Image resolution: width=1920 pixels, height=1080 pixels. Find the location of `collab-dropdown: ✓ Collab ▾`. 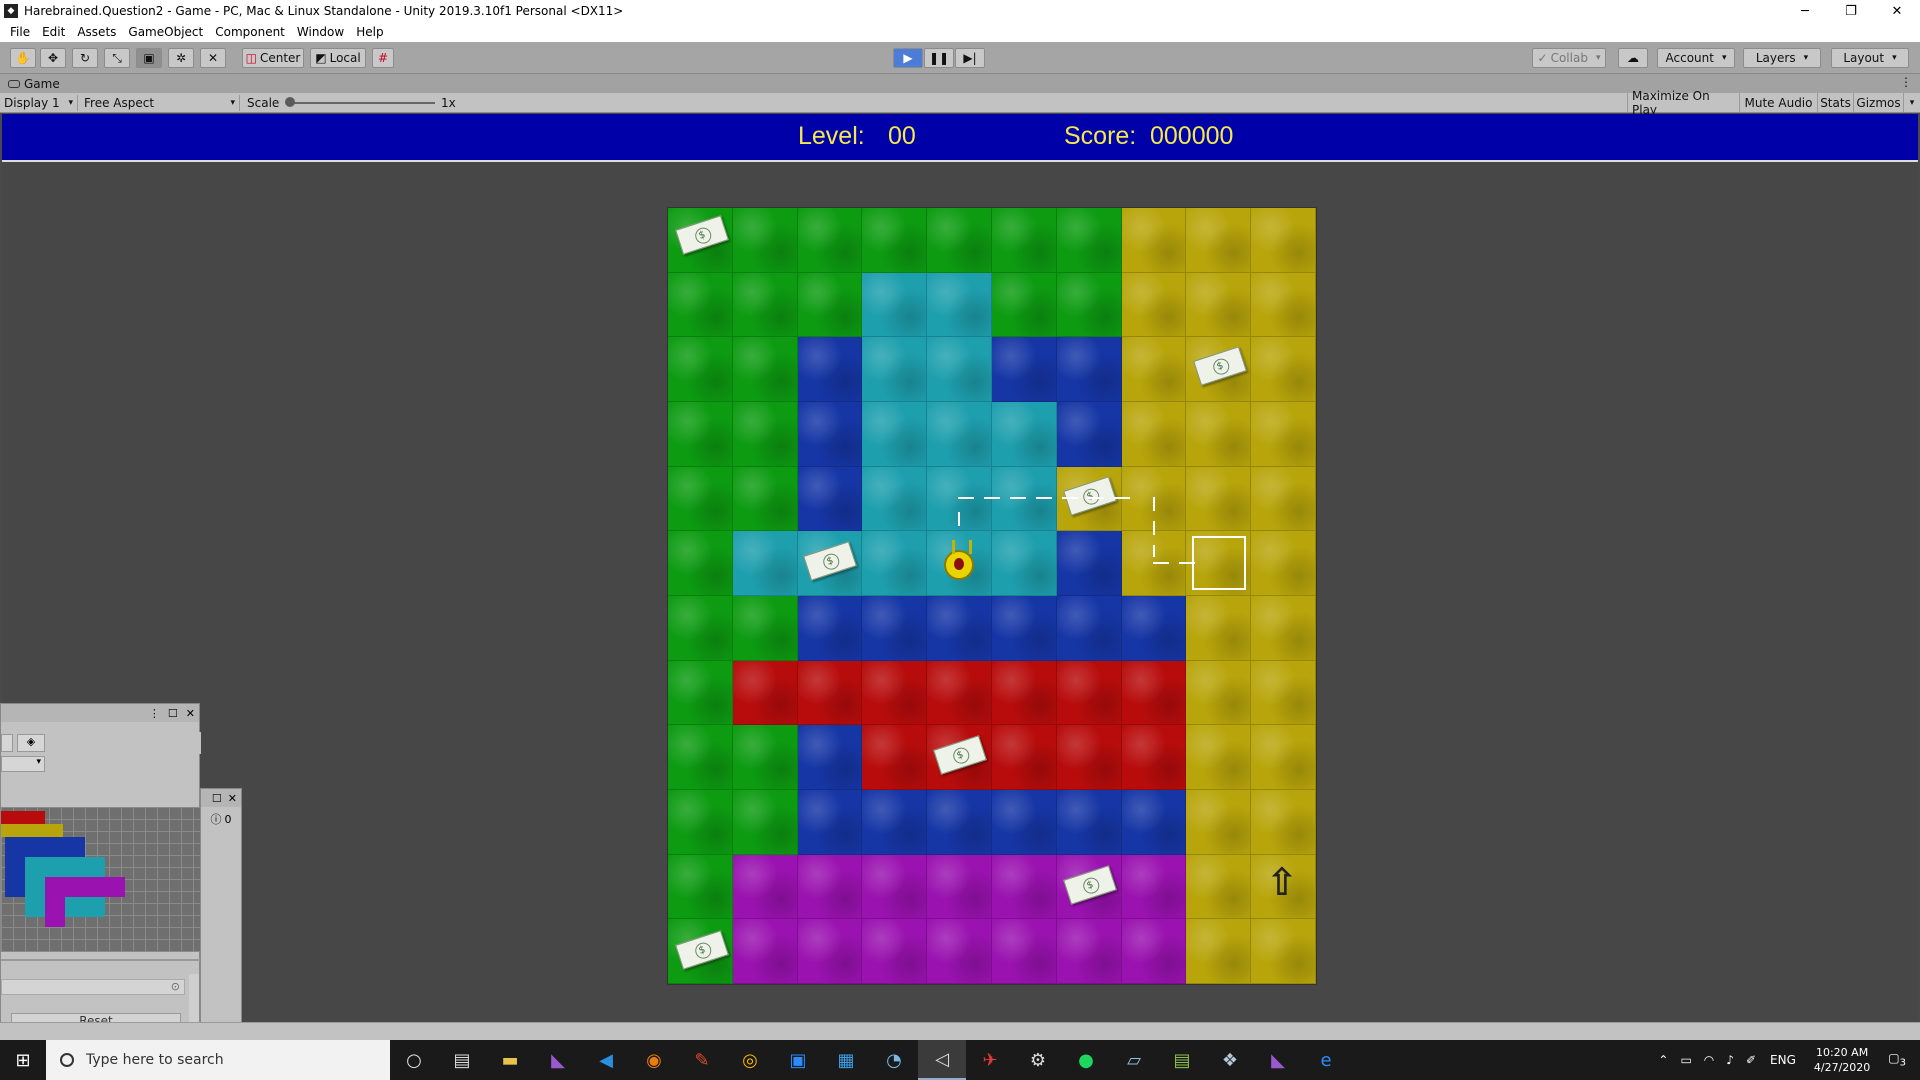

collab-dropdown: ✓ Collab ▾ is located at coordinates (1569, 58).